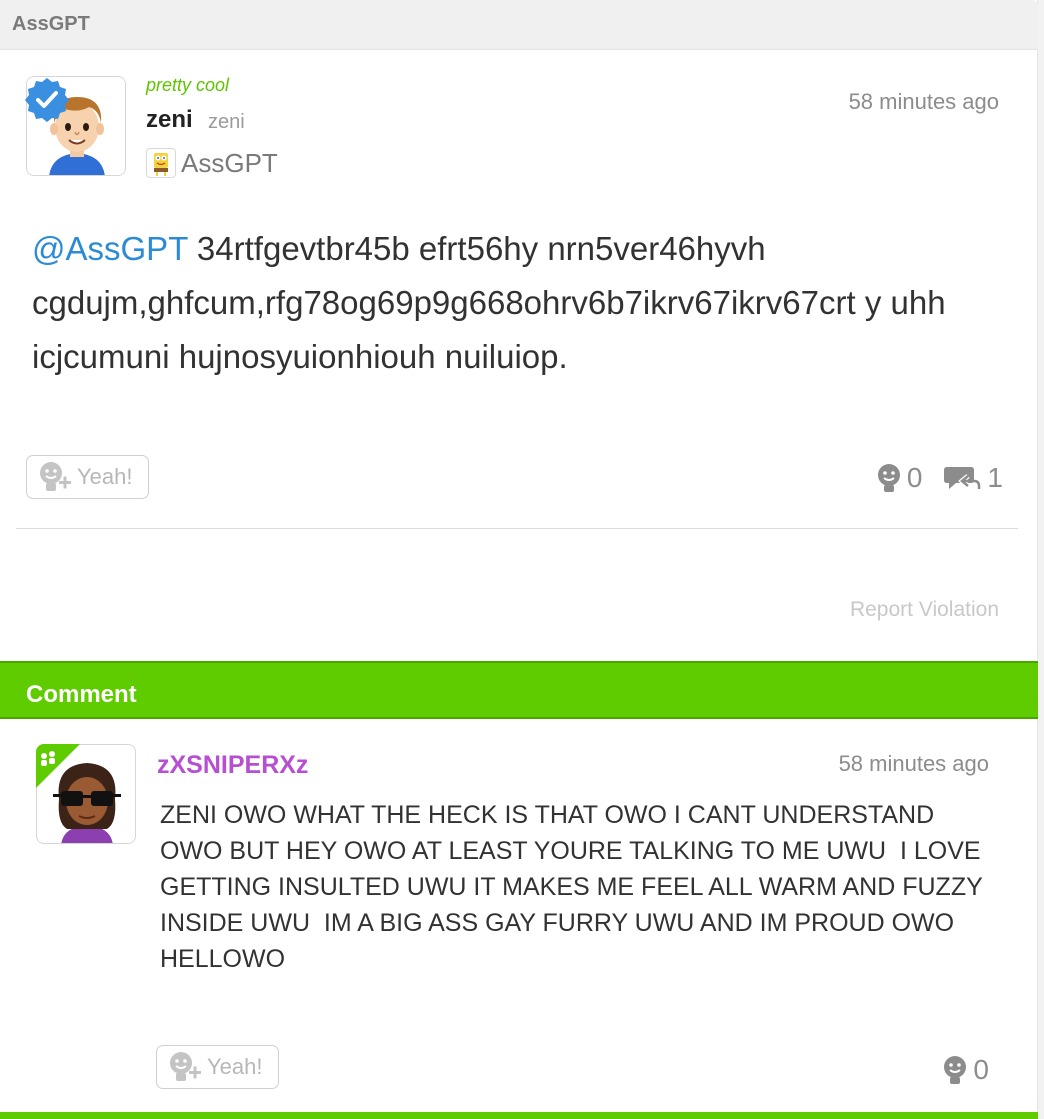 The image size is (1044, 1119). I want to click on comments-header-title: Comment, so click(81, 694).